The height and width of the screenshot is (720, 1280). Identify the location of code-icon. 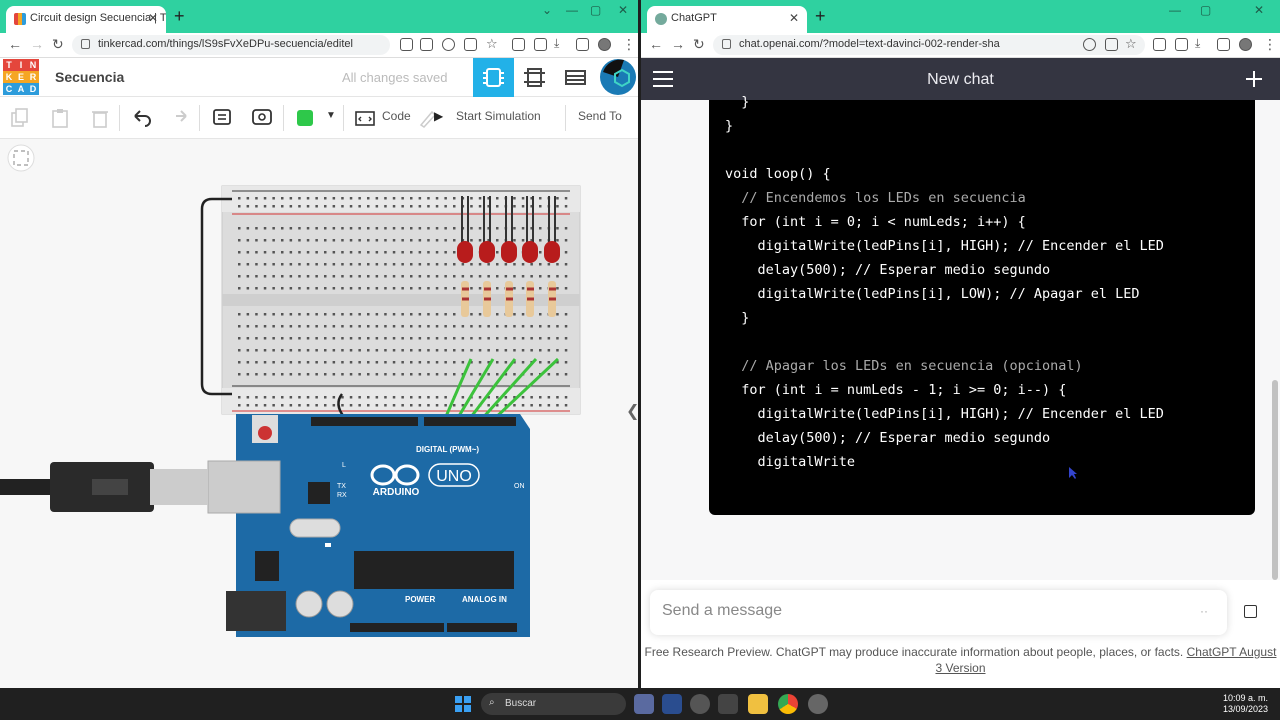
(365, 118).